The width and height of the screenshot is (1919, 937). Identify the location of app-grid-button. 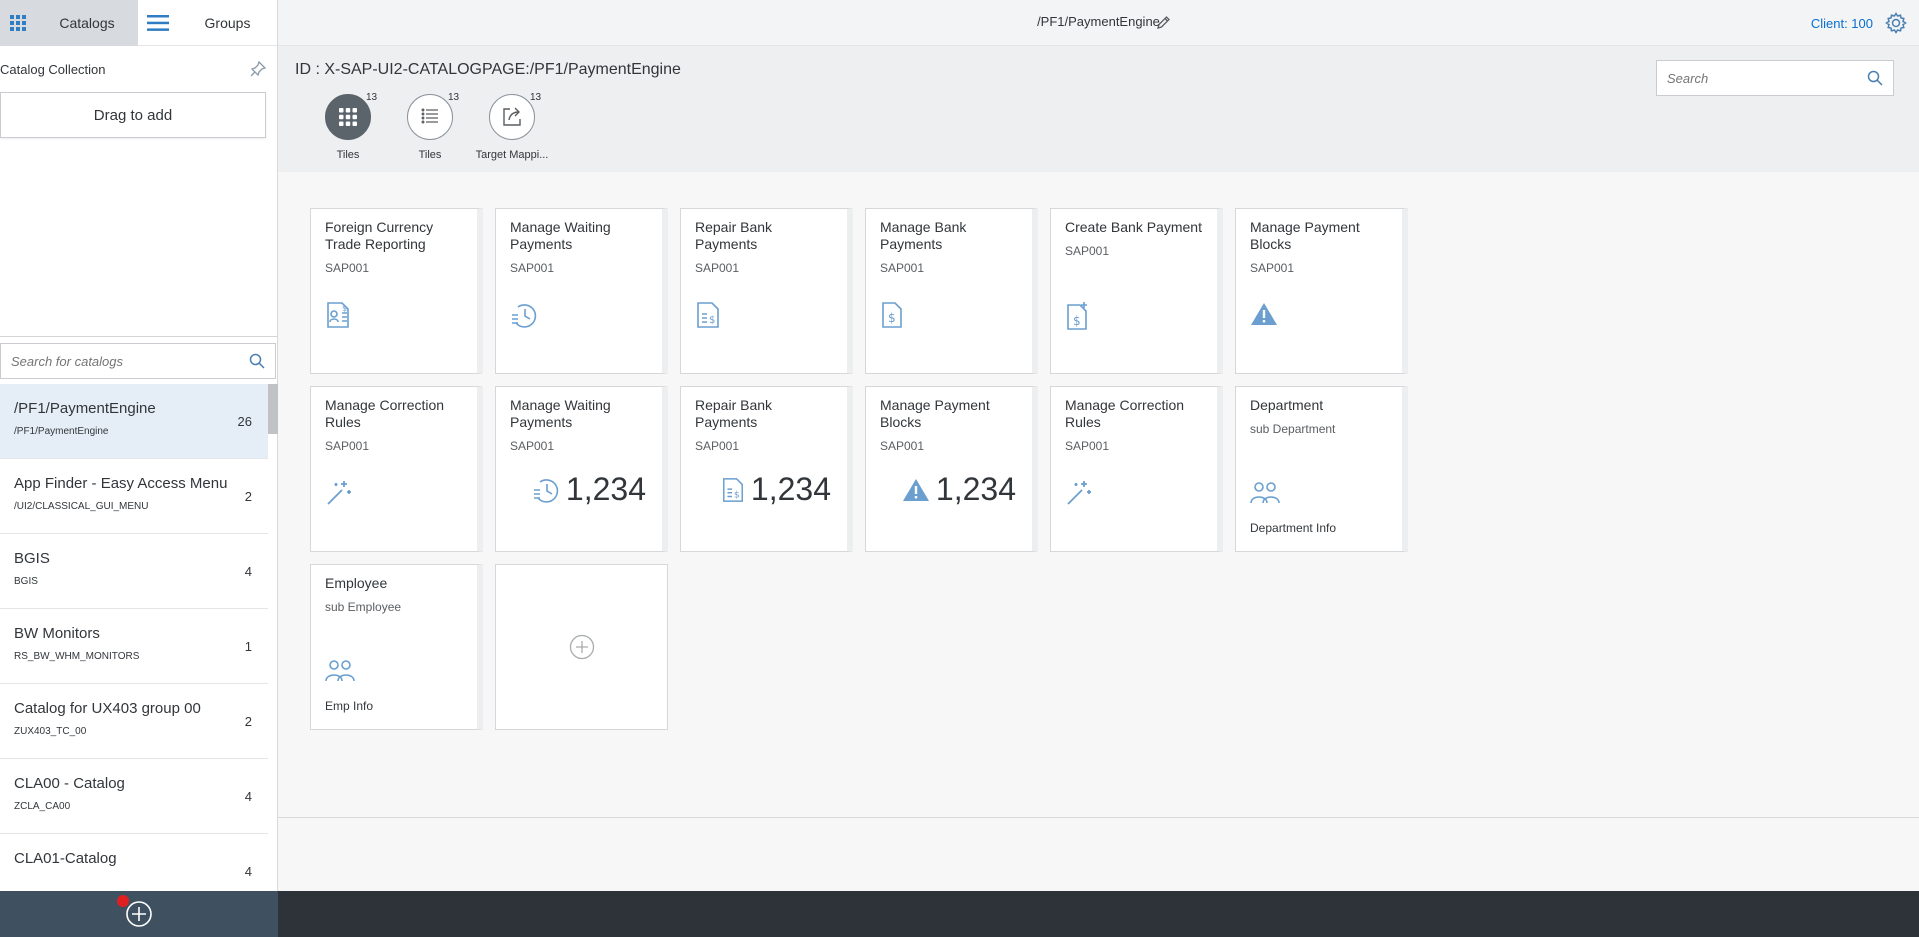
(18, 23).